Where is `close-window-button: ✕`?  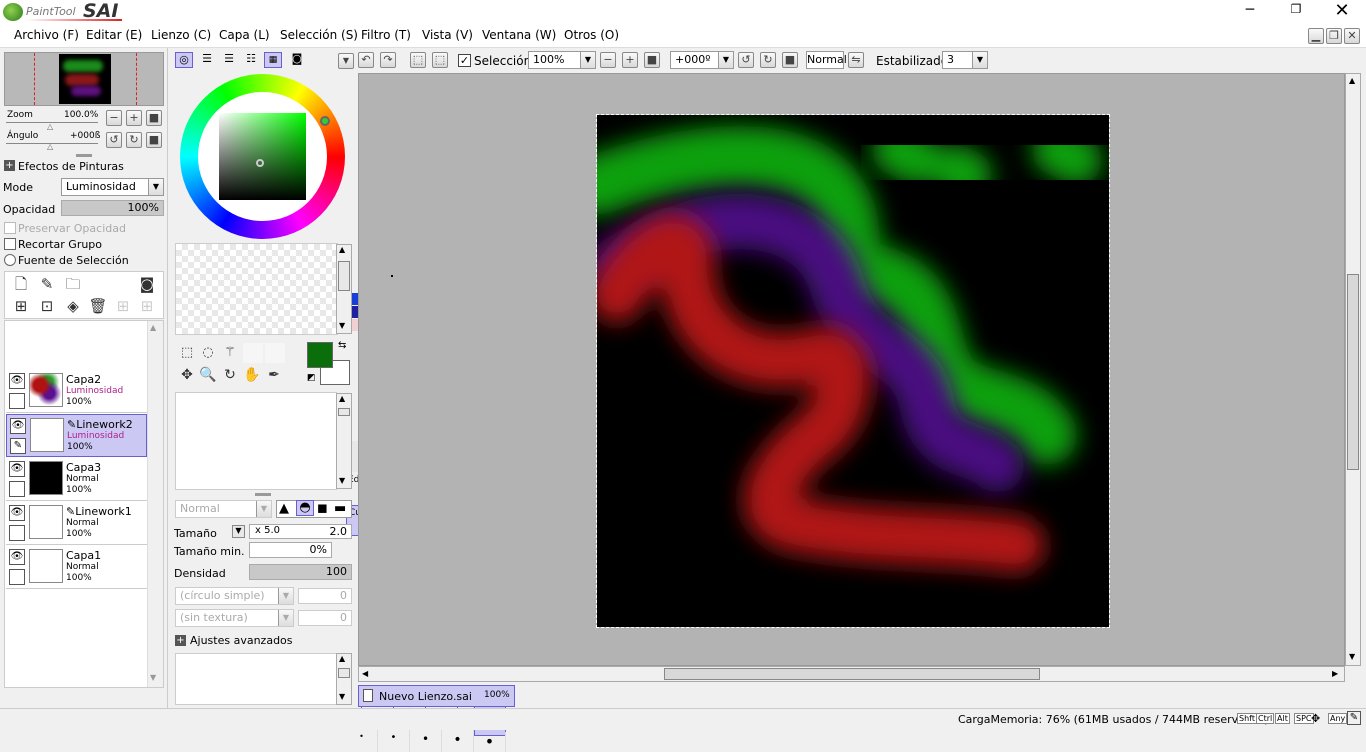
close-window-button: ✕ is located at coordinates (1342, 11).